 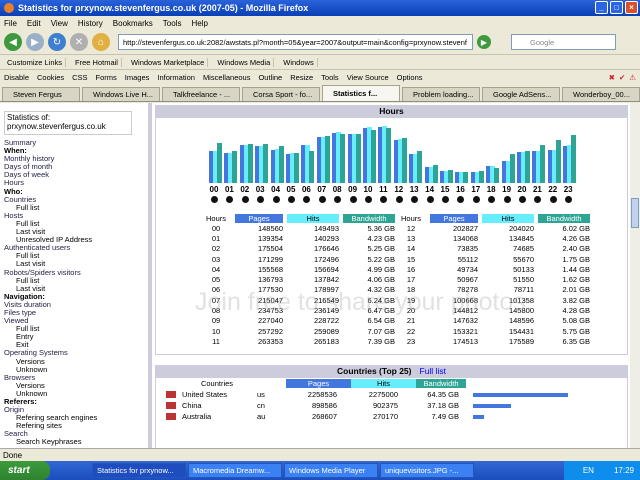 I want to click on dev-cookies: Cookies, so click(x=50, y=77).